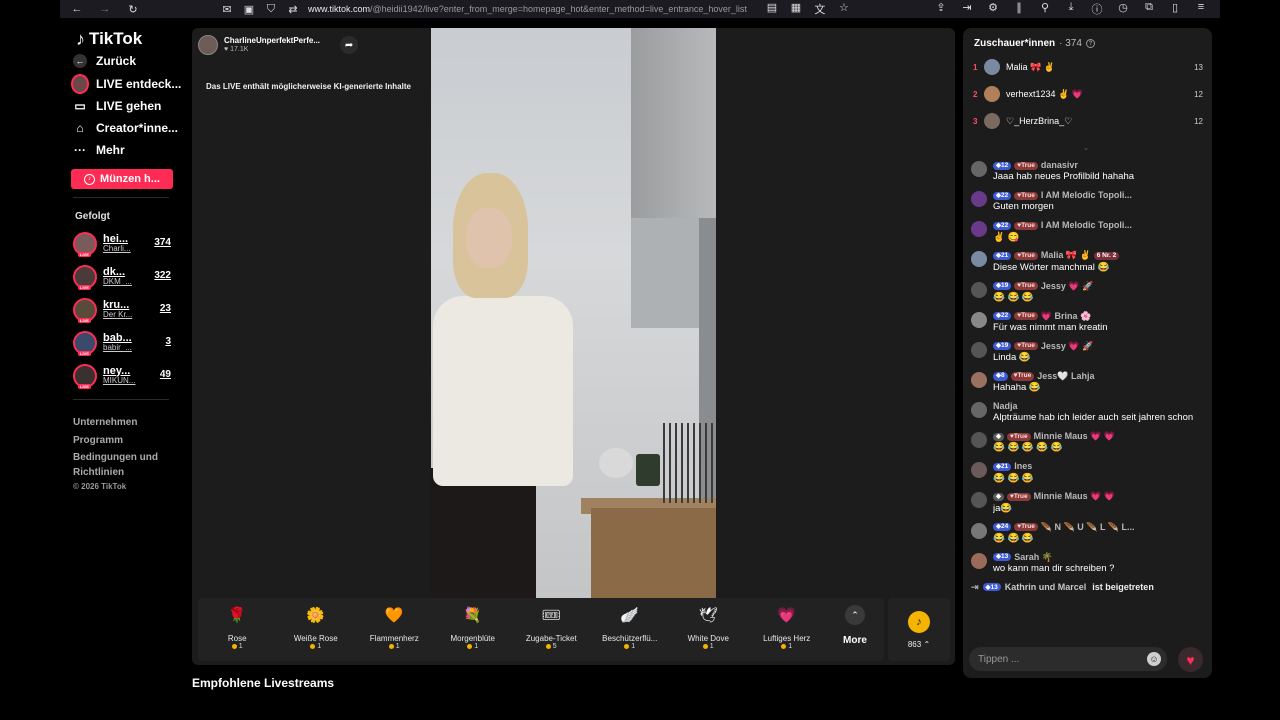 The width and height of the screenshot is (1280, 720). Describe the element at coordinates (80, 61) in the screenshot. I see `back-icon: ←` at that location.